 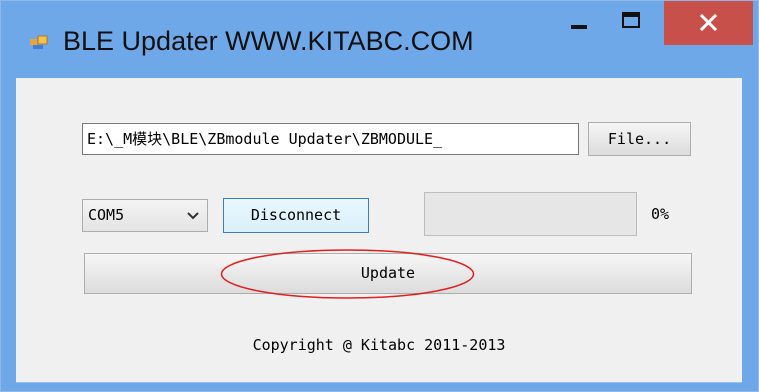 What do you see at coordinates (268, 41) in the screenshot?
I see `window-title: BLE Updater WWW.KITABC.COM` at bounding box center [268, 41].